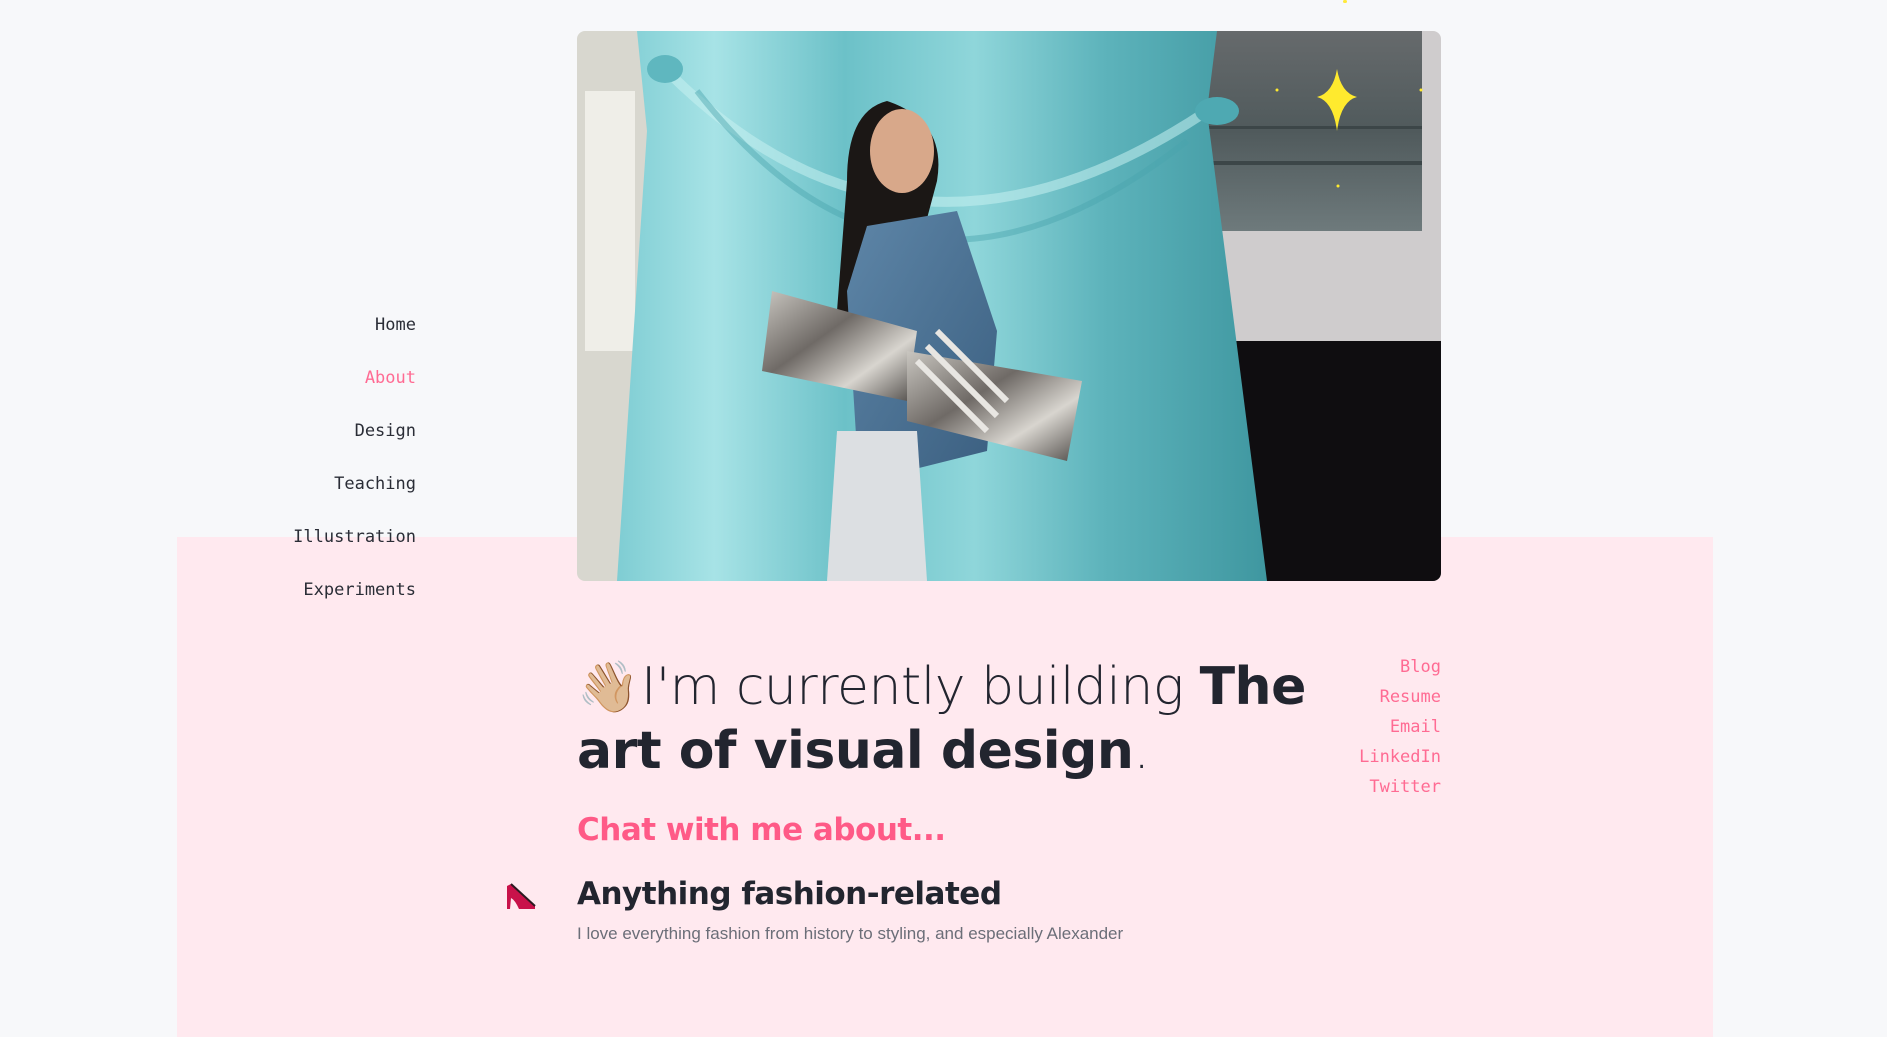 This screenshot has height=1037, width=1887. I want to click on framed-print, so click(1314, 131).